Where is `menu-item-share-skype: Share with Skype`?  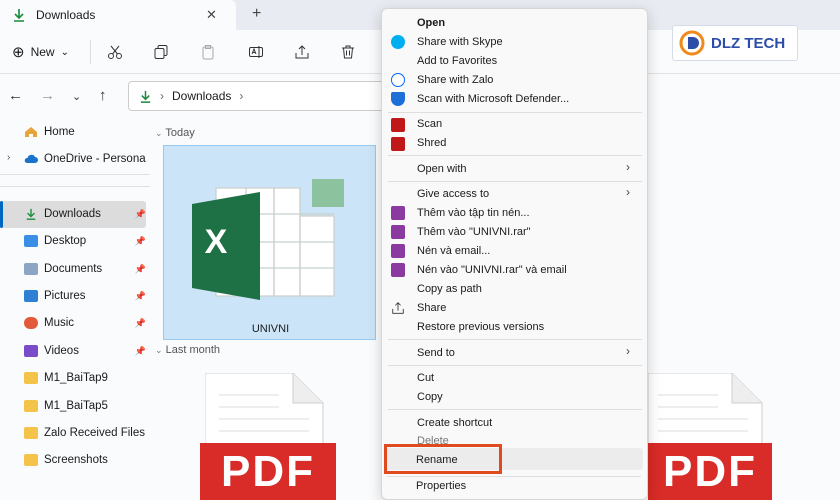 menu-item-share-skype: Share with Skype is located at coordinates (460, 42).